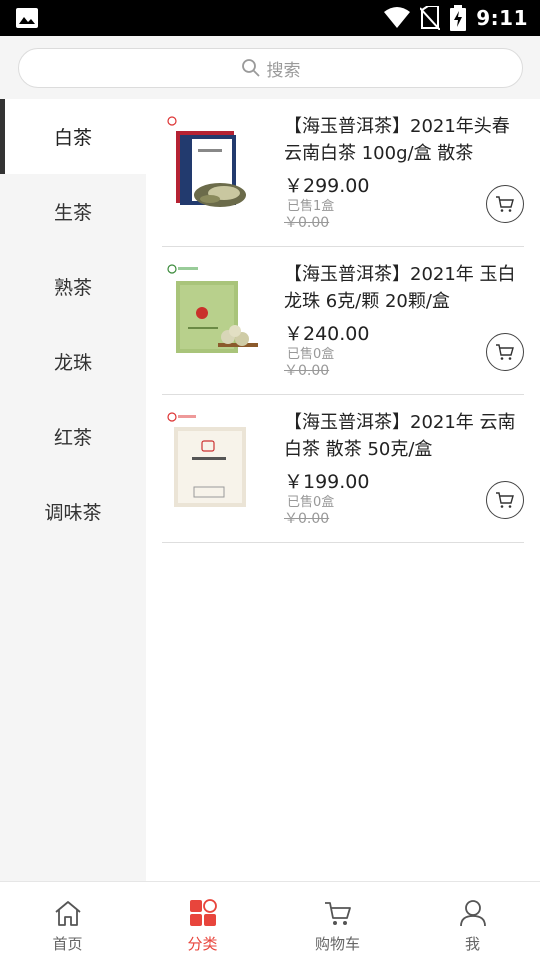 The width and height of the screenshot is (540, 960). Describe the element at coordinates (502, 18) in the screenshot. I see `clock: 9:11` at that location.